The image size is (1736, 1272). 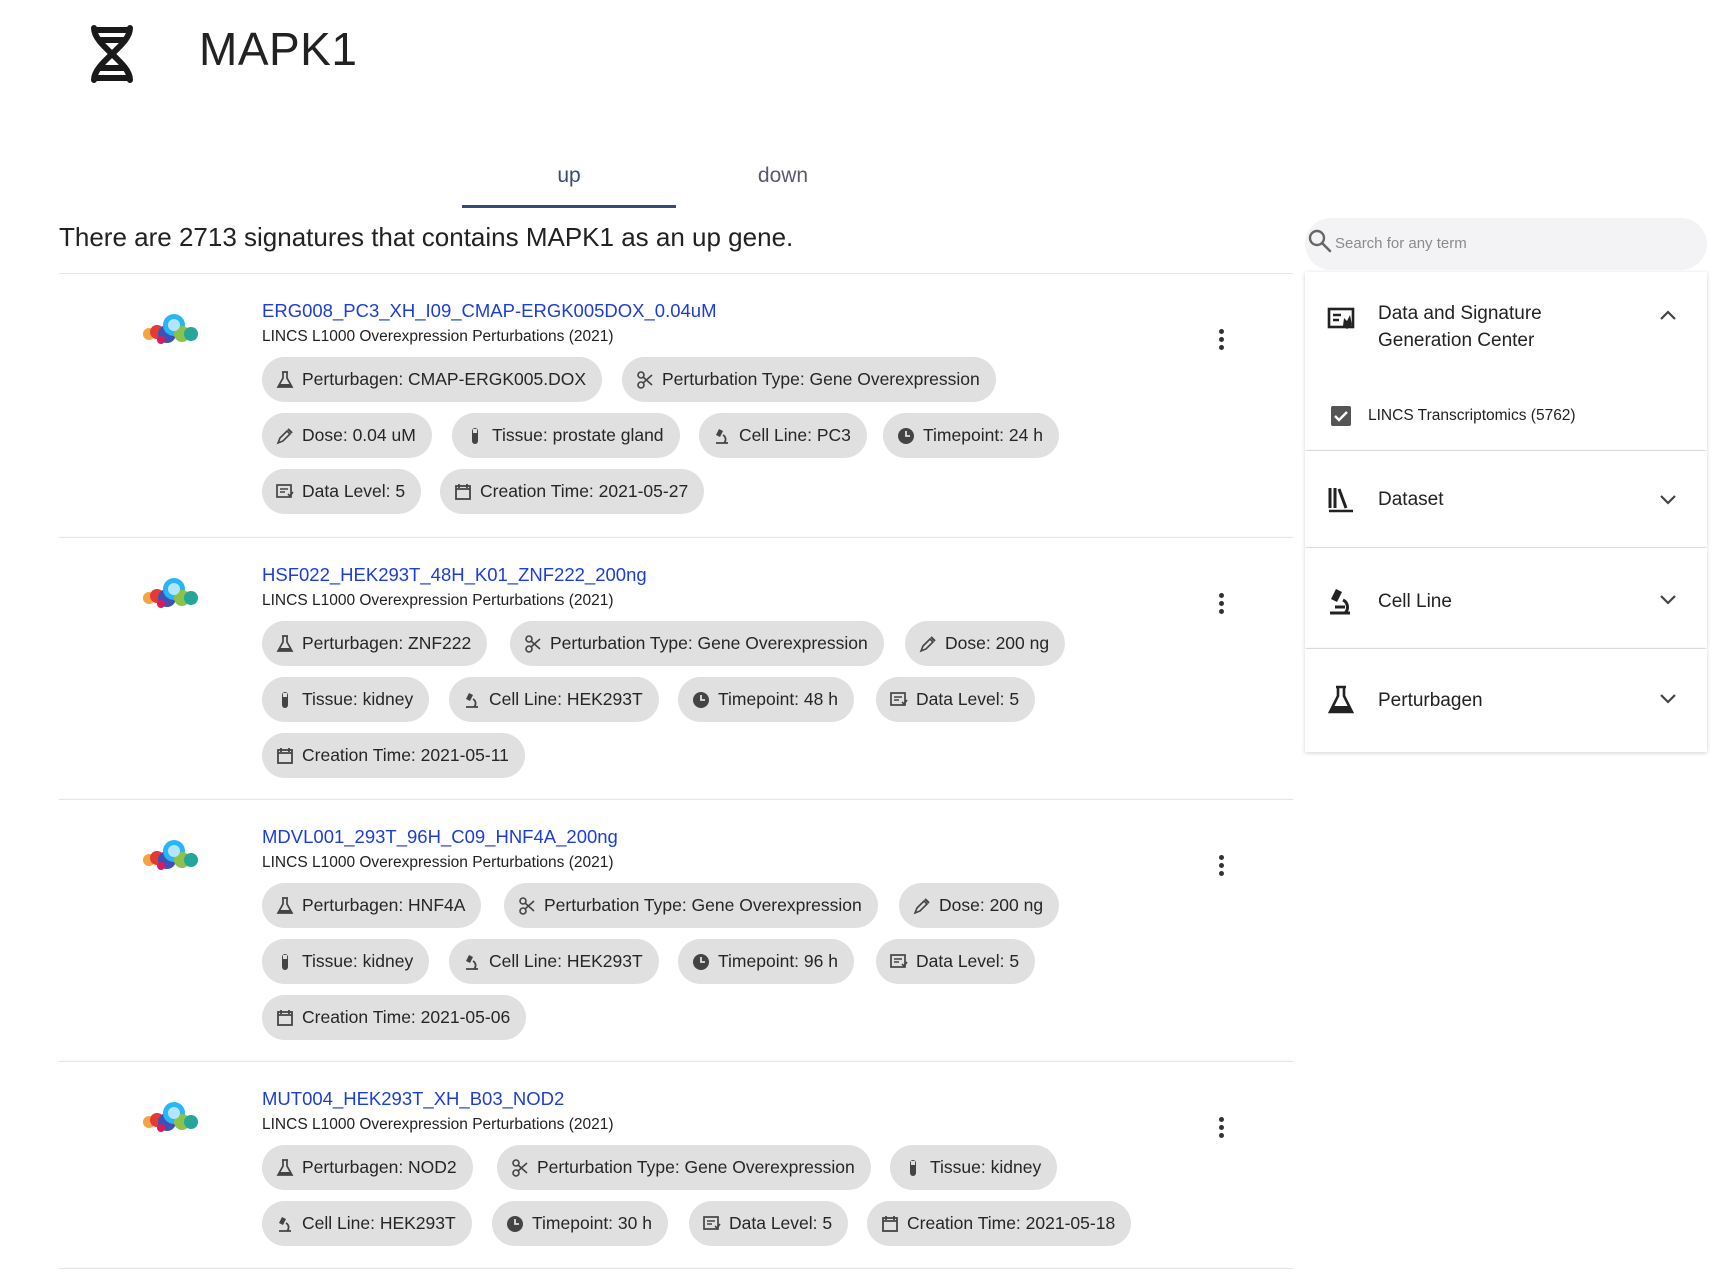 I want to click on creation-time-chip: Creation Time: 2021-05-27, so click(x=572, y=491).